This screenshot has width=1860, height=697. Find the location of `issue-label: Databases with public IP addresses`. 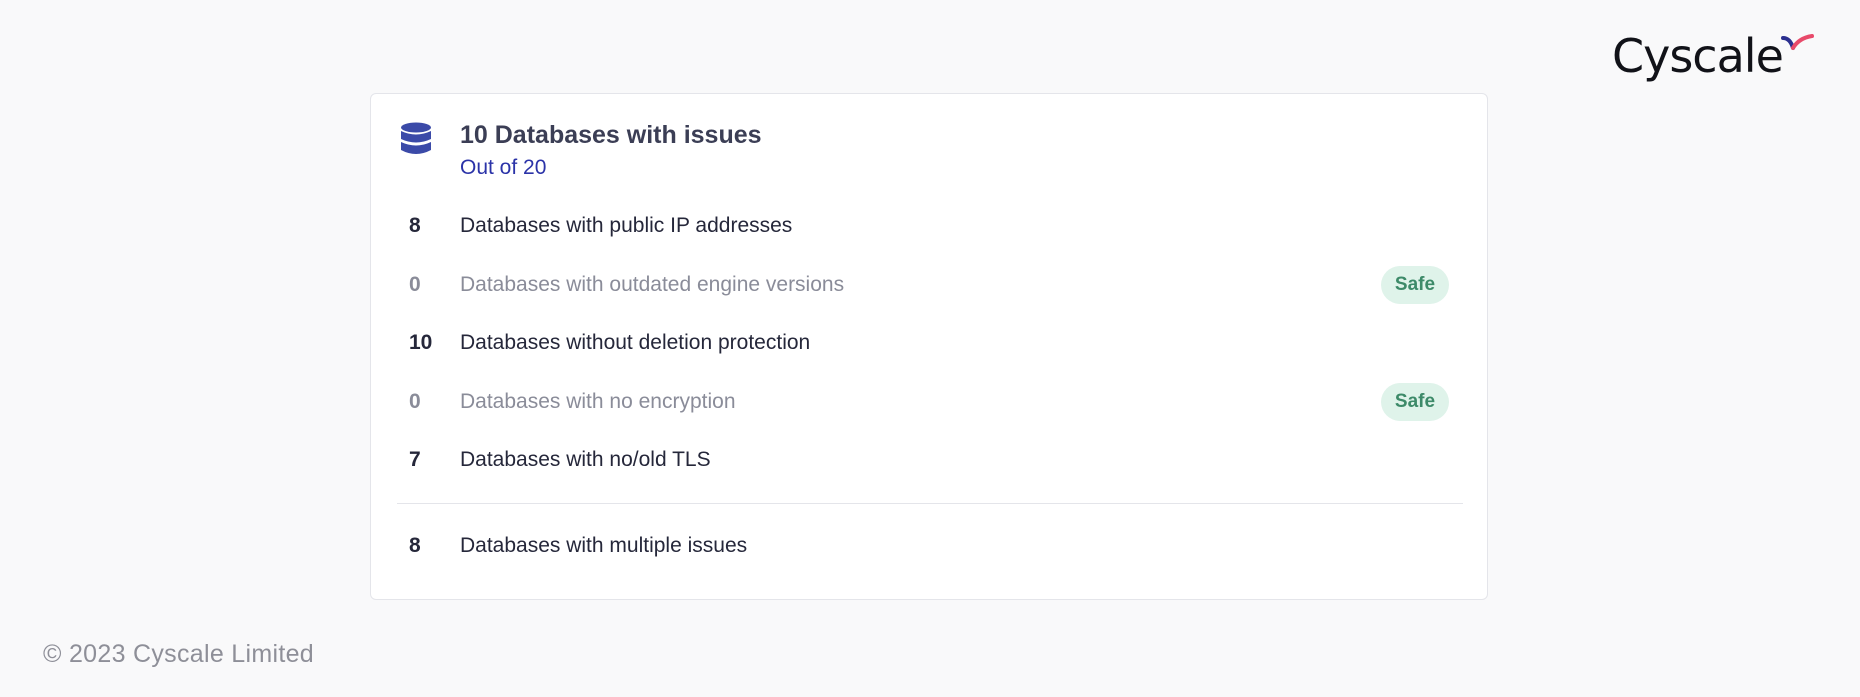

issue-label: Databases with public IP addresses is located at coordinates (626, 225).